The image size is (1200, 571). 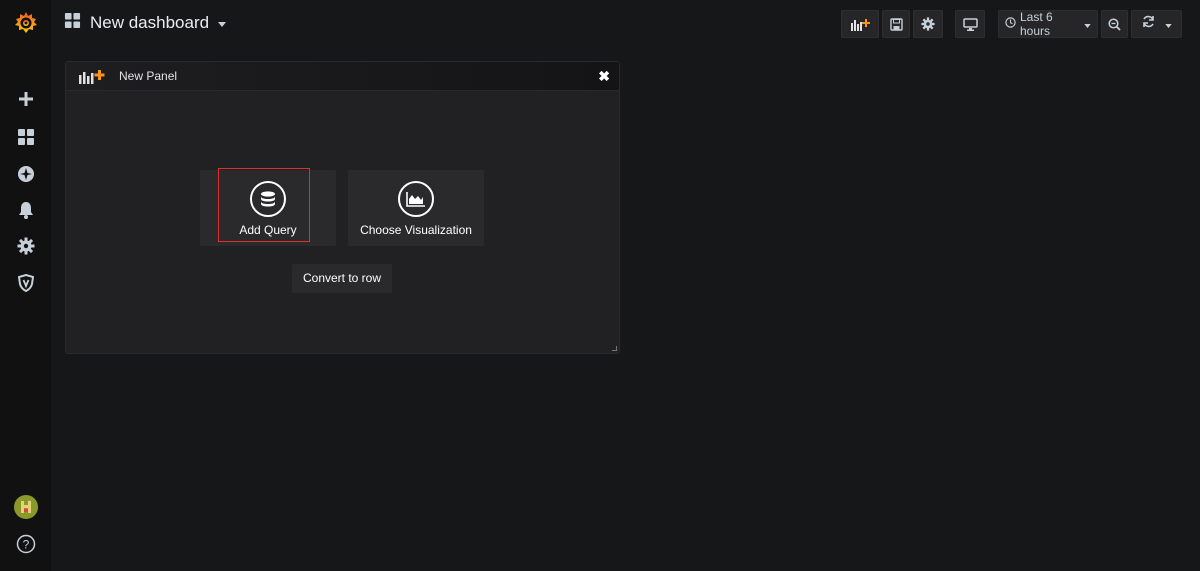 What do you see at coordinates (970, 24) in the screenshot?
I see `view-mode-button` at bounding box center [970, 24].